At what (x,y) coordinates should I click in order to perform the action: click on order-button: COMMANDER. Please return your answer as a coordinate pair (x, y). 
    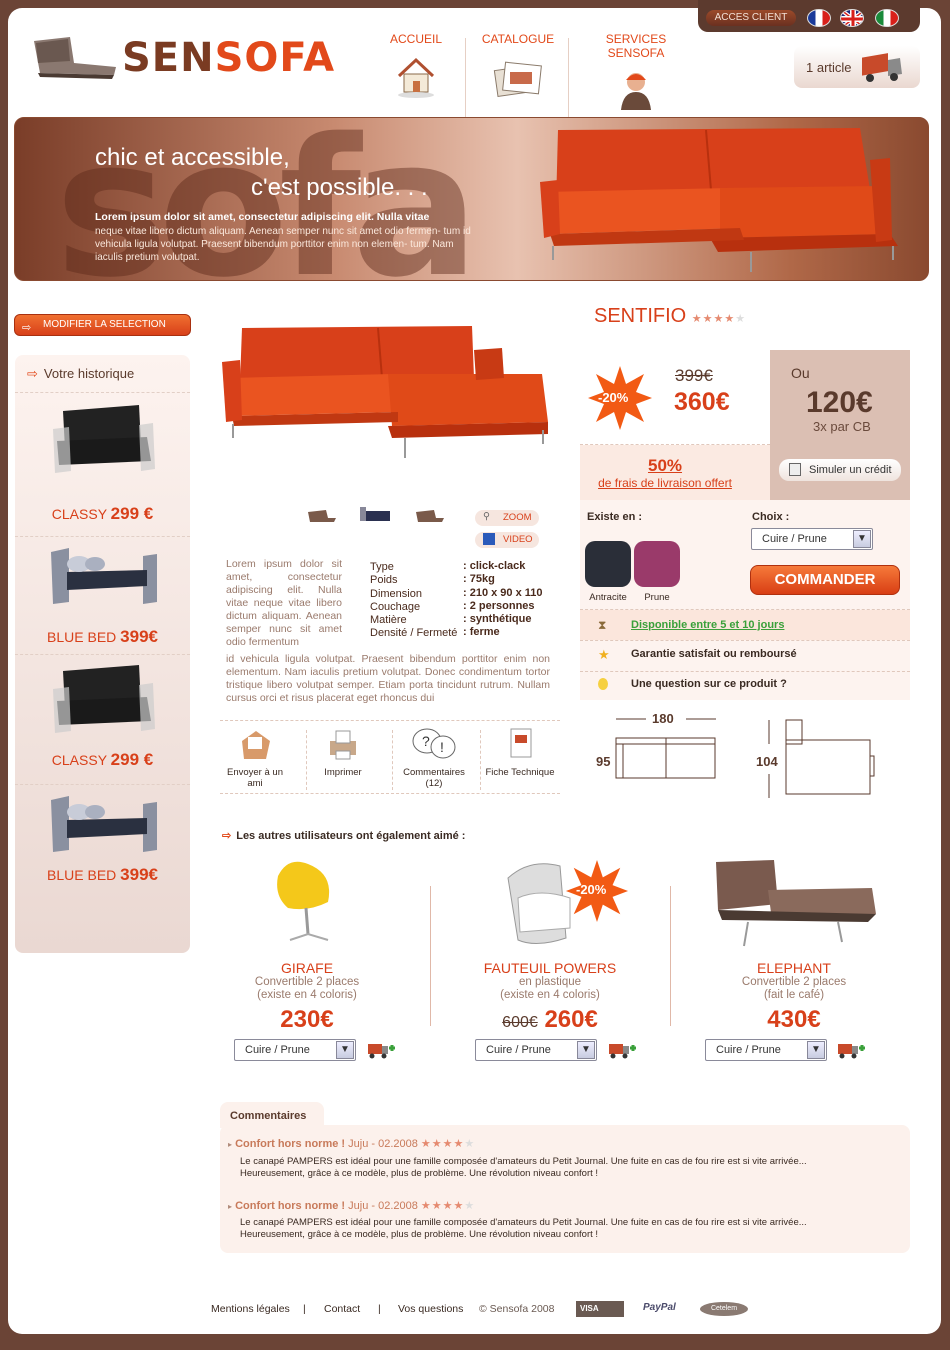
    Looking at the image, I should click on (825, 580).